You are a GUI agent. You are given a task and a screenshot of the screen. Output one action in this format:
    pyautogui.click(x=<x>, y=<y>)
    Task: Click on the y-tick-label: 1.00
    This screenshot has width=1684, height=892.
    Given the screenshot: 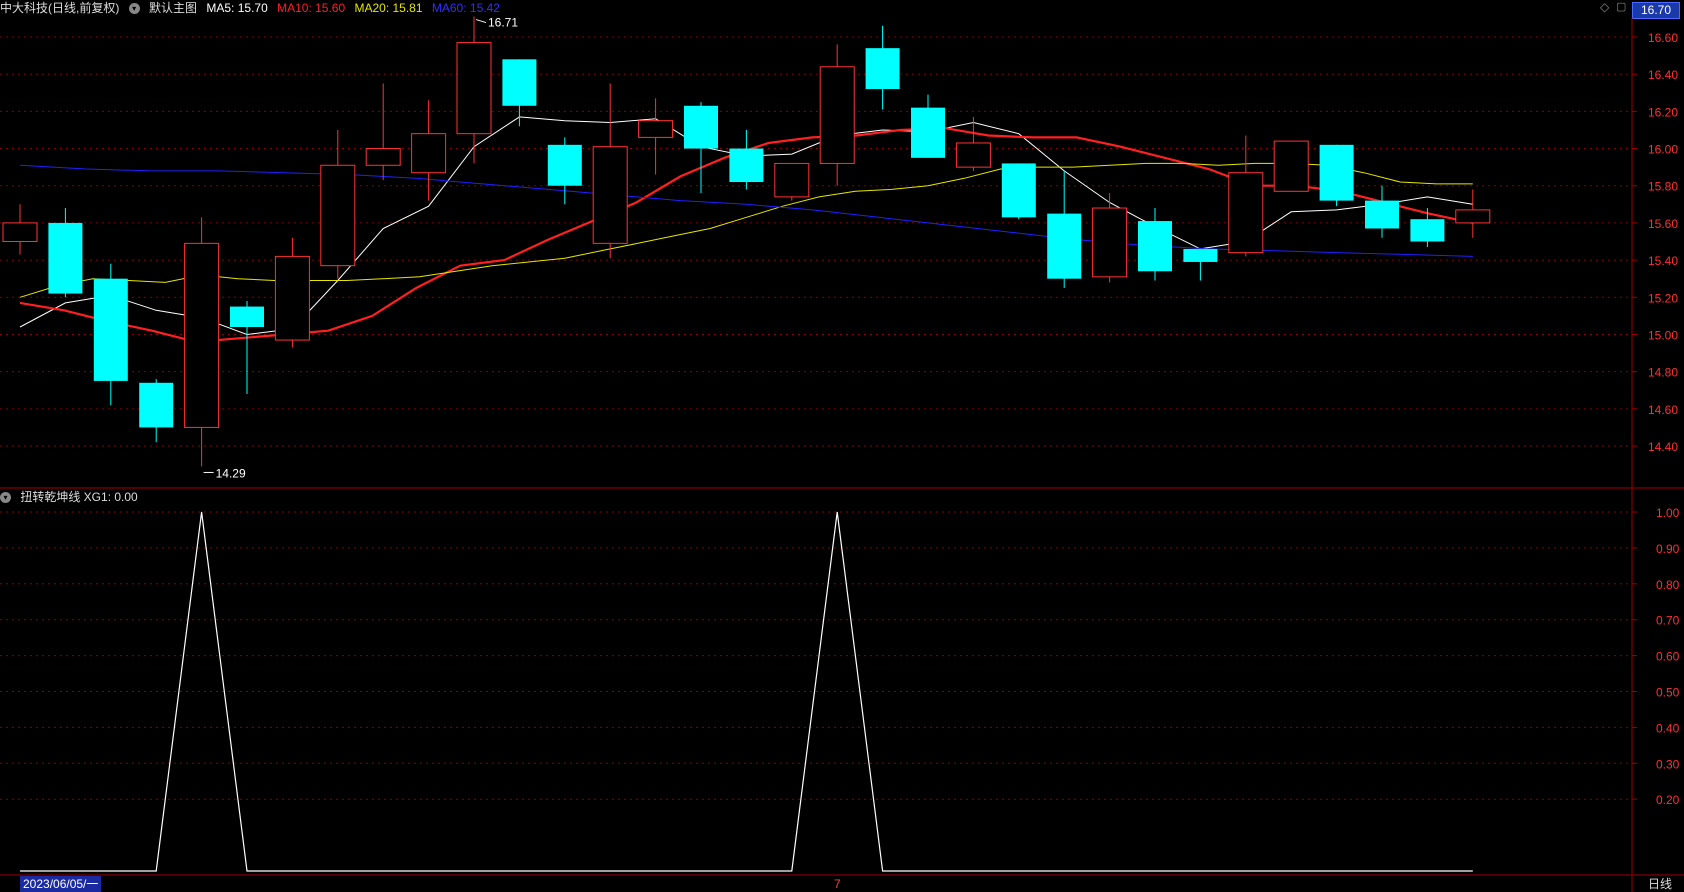 What is the action you would take?
    pyautogui.click(x=1668, y=513)
    